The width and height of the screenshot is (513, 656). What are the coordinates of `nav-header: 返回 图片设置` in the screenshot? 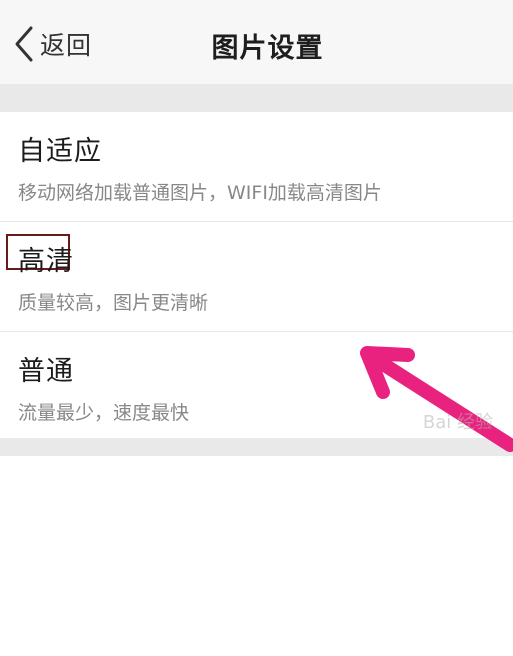 It's located at (256, 42).